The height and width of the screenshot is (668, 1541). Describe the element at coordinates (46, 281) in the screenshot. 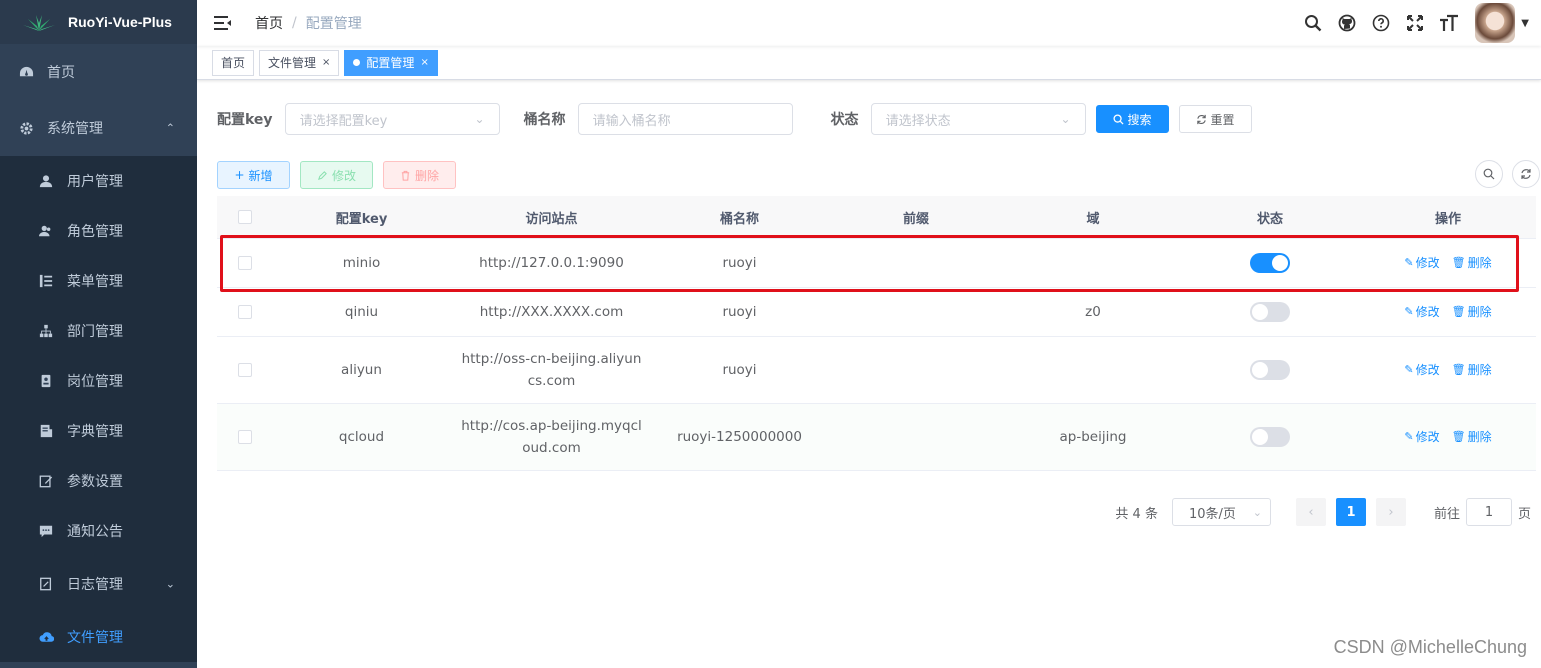

I see `tree-table-icon` at that location.